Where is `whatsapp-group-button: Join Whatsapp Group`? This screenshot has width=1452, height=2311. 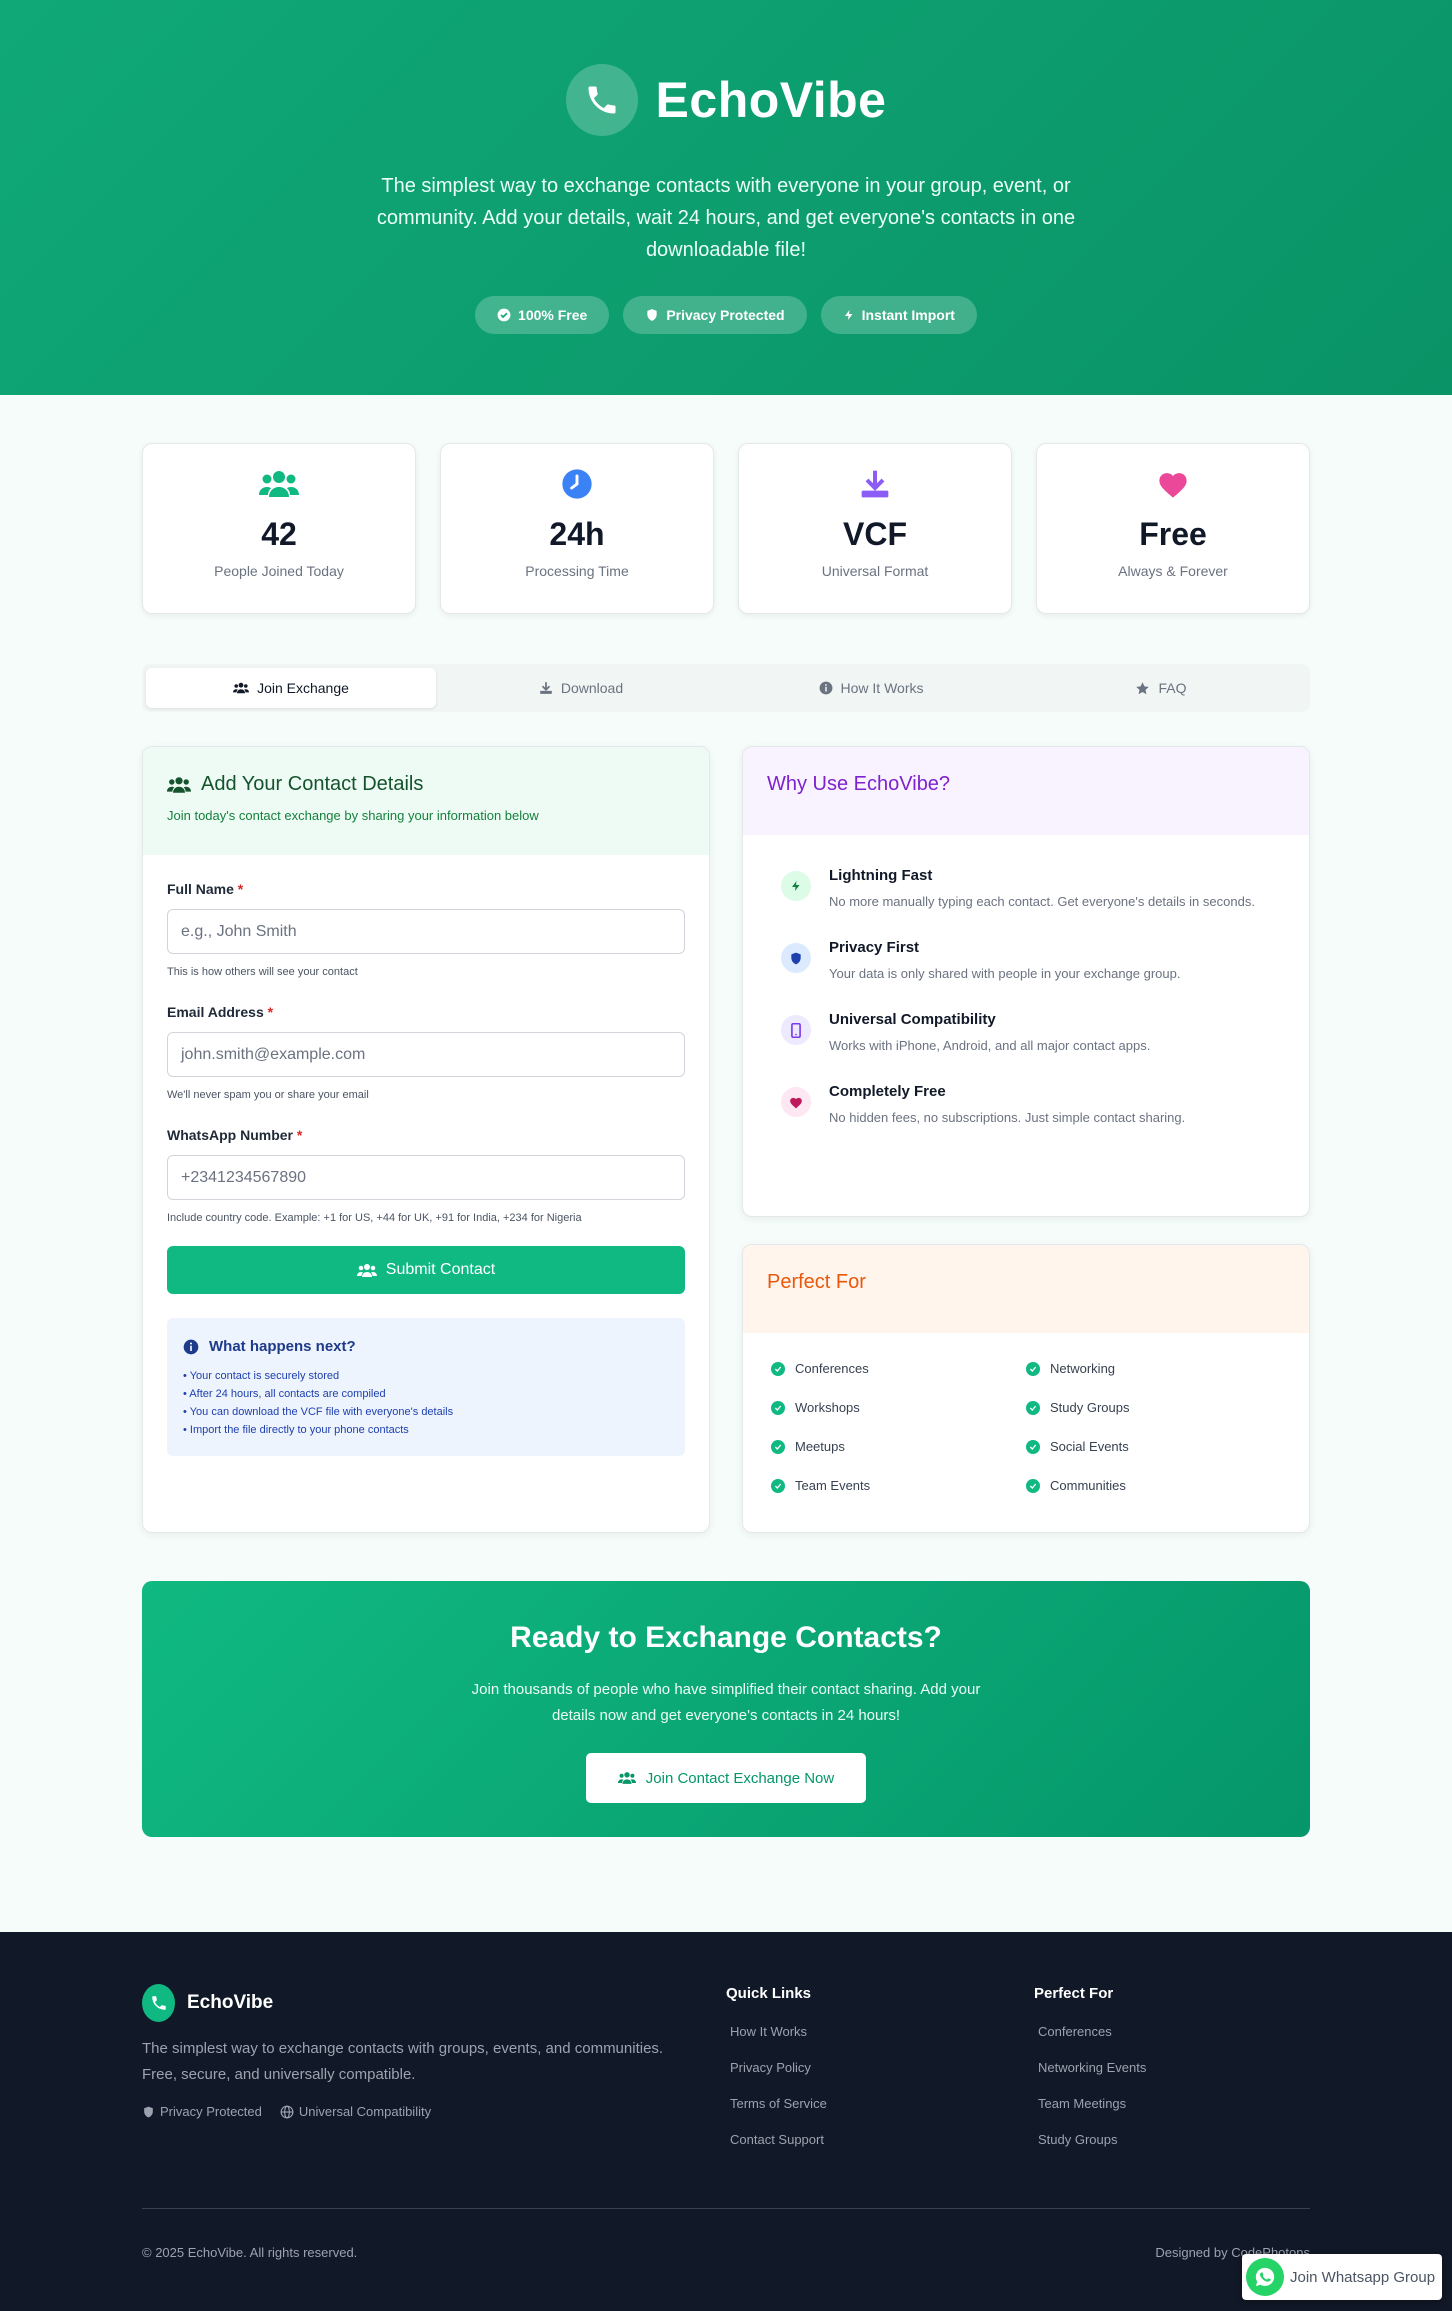 whatsapp-group-button: Join Whatsapp Group is located at coordinates (1342, 2277).